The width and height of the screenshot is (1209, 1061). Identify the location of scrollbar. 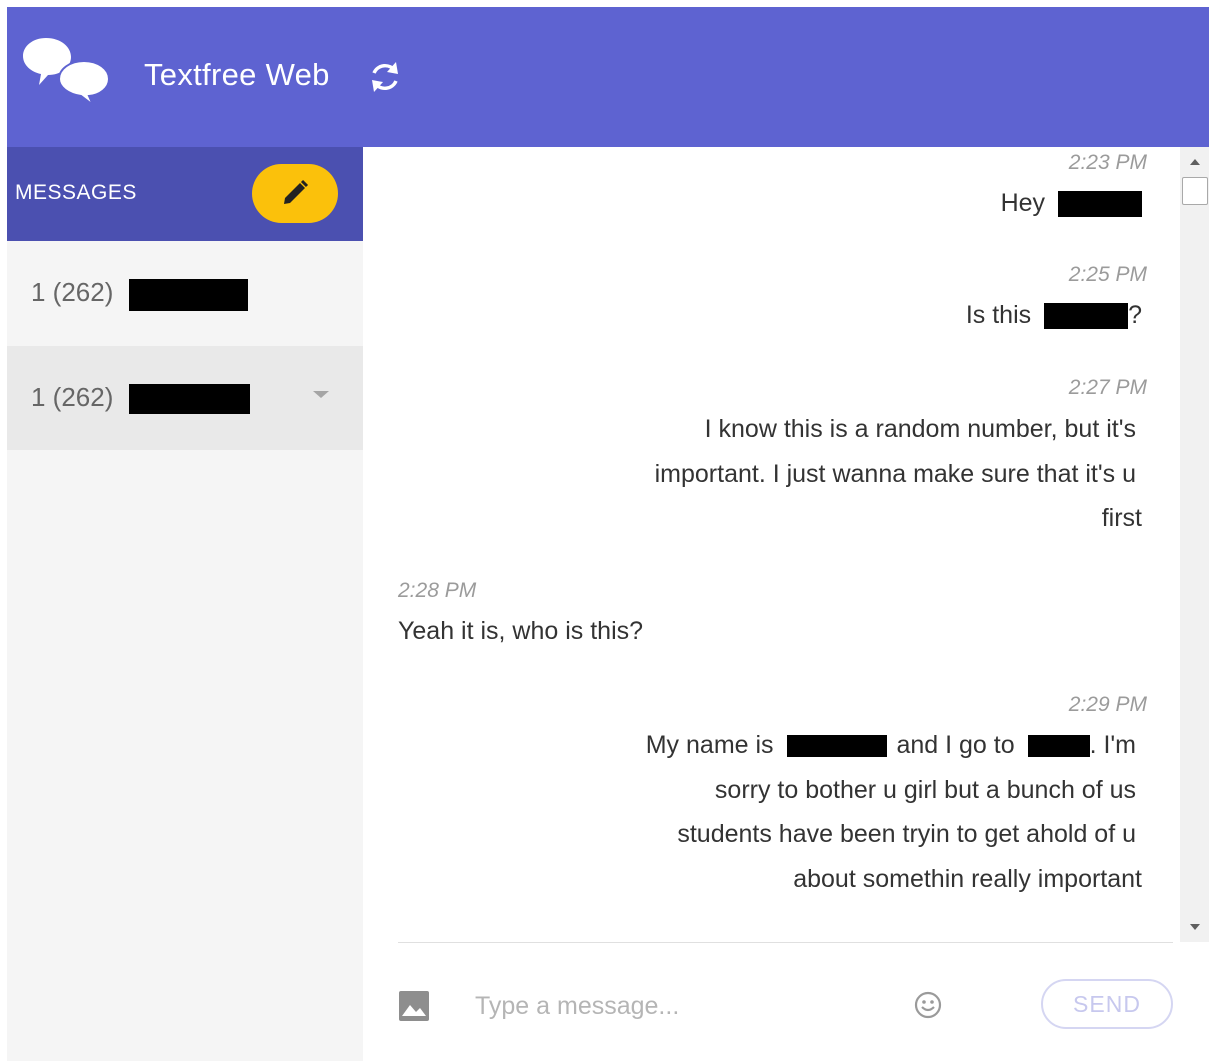
(1194, 544).